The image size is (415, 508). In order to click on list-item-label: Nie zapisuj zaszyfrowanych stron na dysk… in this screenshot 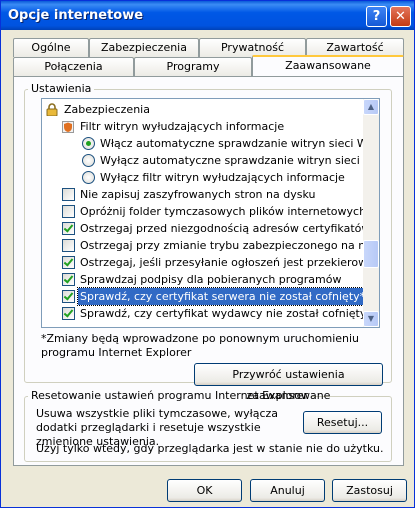, I will do `click(198, 194)`.